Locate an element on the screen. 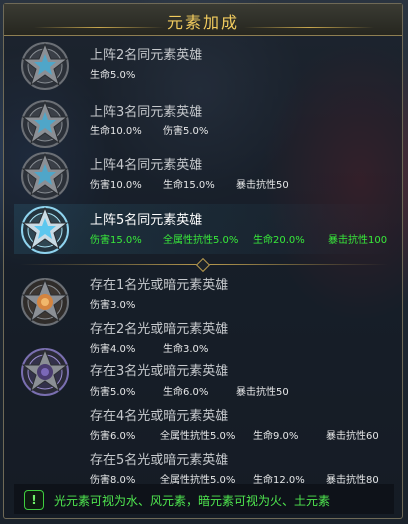  bonus-row-title-4: 上阵4名同元素英雄 is located at coordinates (146, 165).